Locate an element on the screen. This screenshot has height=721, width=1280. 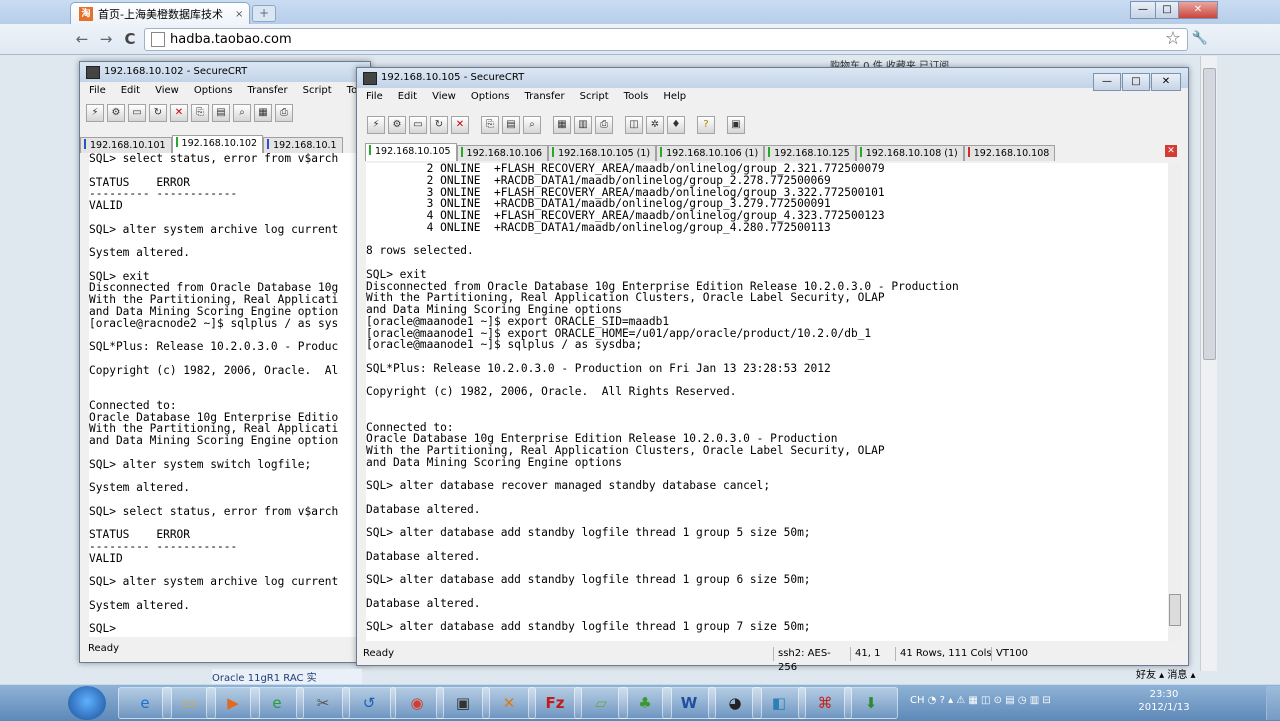
menu-bar: FileEditViewOptionsTransferScriptTools is located at coordinates (225, 92).